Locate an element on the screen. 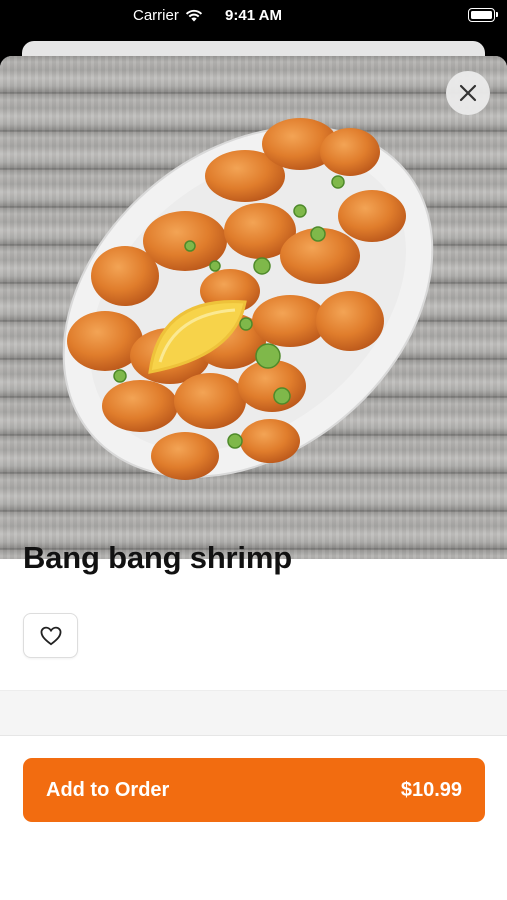 Image resolution: width=507 pixels, height=900 pixels. favorite-button is located at coordinates (50, 635).